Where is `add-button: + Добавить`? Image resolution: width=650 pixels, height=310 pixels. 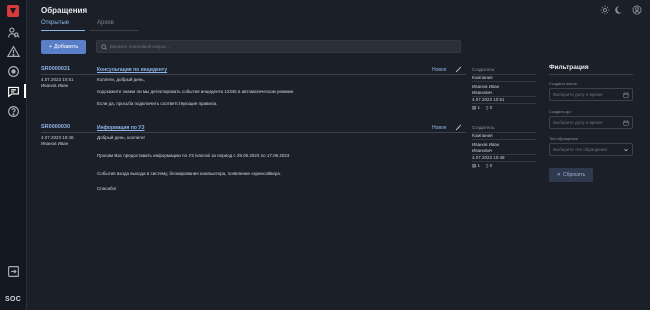
add-button: + Добавить is located at coordinates (63, 47).